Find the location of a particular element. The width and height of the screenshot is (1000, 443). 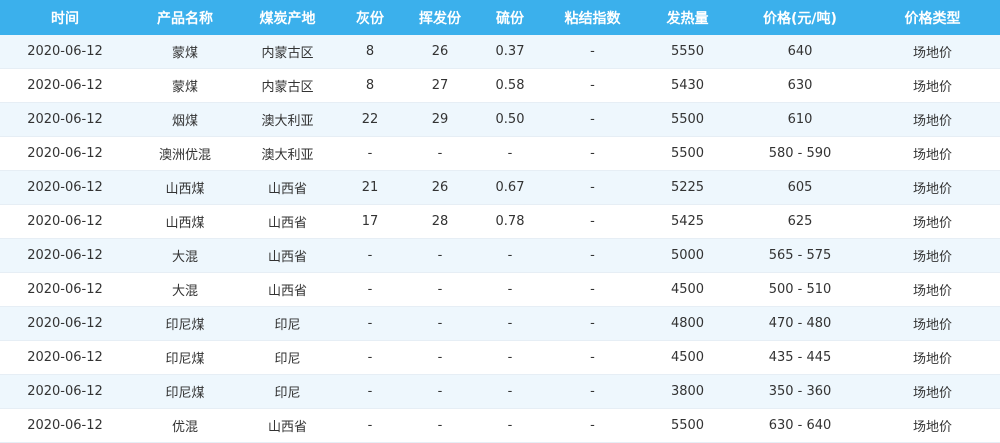

cell-price: 565 - 575 is located at coordinates (800, 255).